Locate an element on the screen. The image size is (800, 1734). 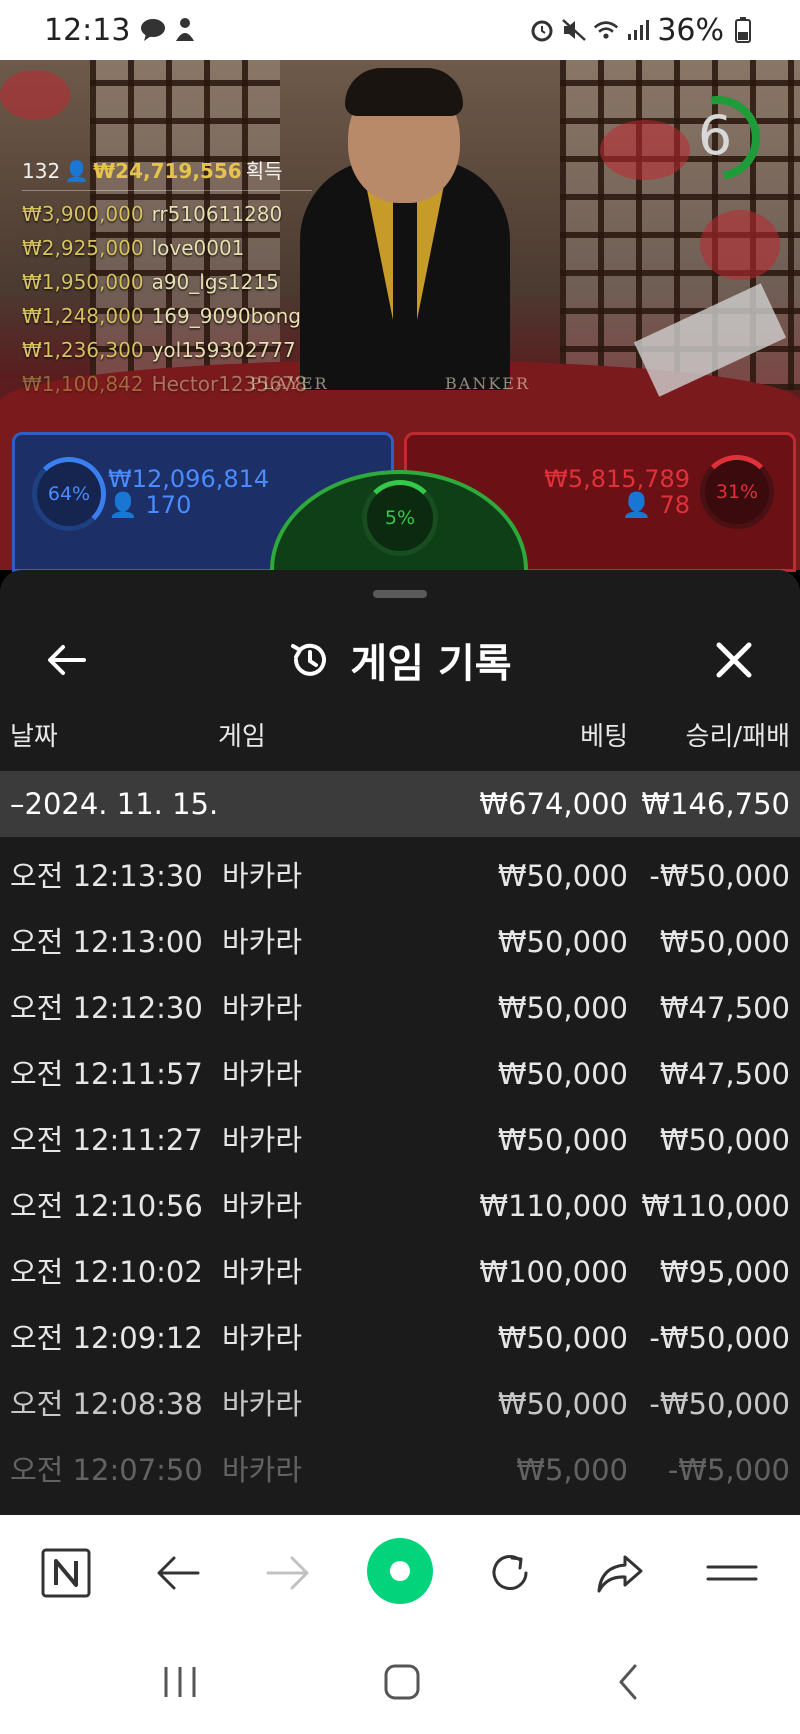
refresh-button is located at coordinates (510, 1573).